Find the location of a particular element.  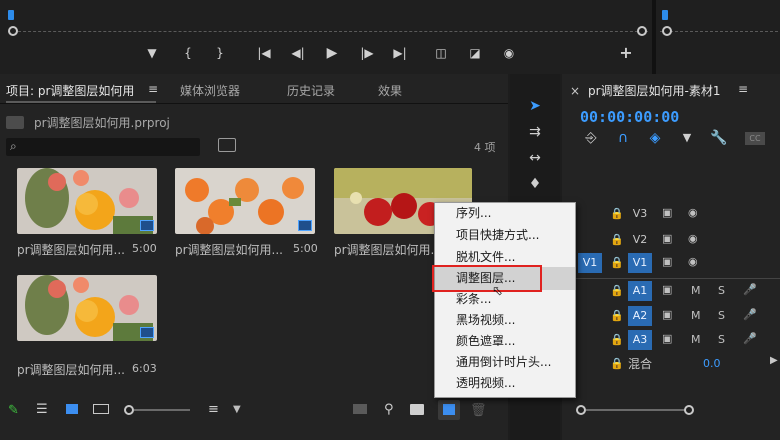

insert-icon: ◫ is located at coordinates (441, 53).